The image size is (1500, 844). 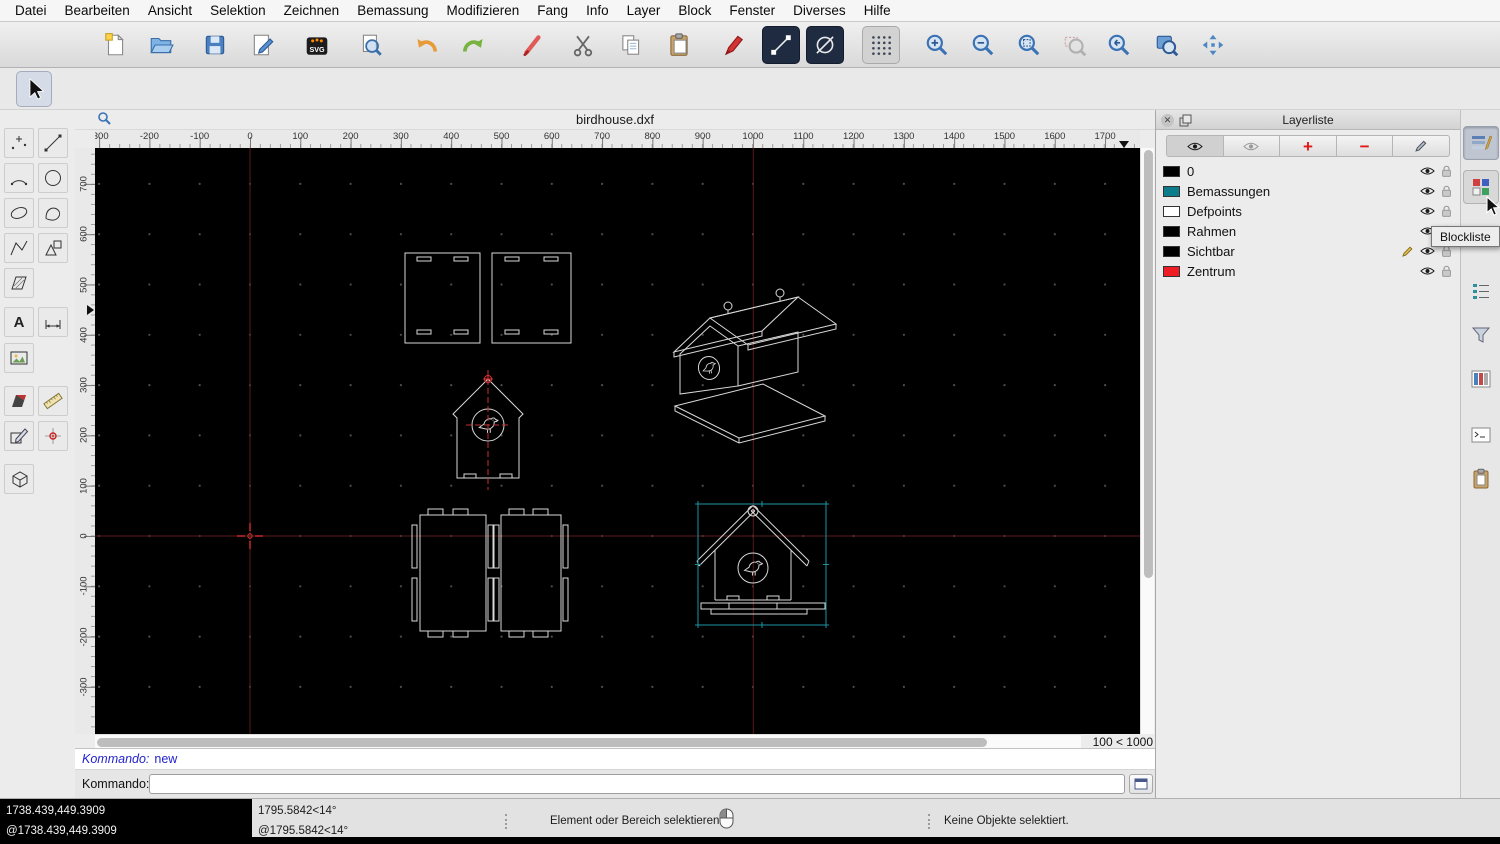 What do you see at coordinates (733, 45) in the screenshot?
I see `draw-pen-button` at bounding box center [733, 45].